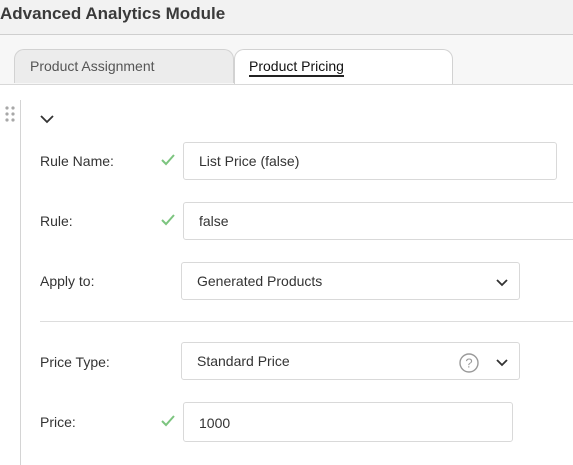 The width and height of the screenshot is (573, 465). Describe the element at coordinates (286, 17) in the screenshot. I see `title-bar: Advanced Analytics Module` at that location.